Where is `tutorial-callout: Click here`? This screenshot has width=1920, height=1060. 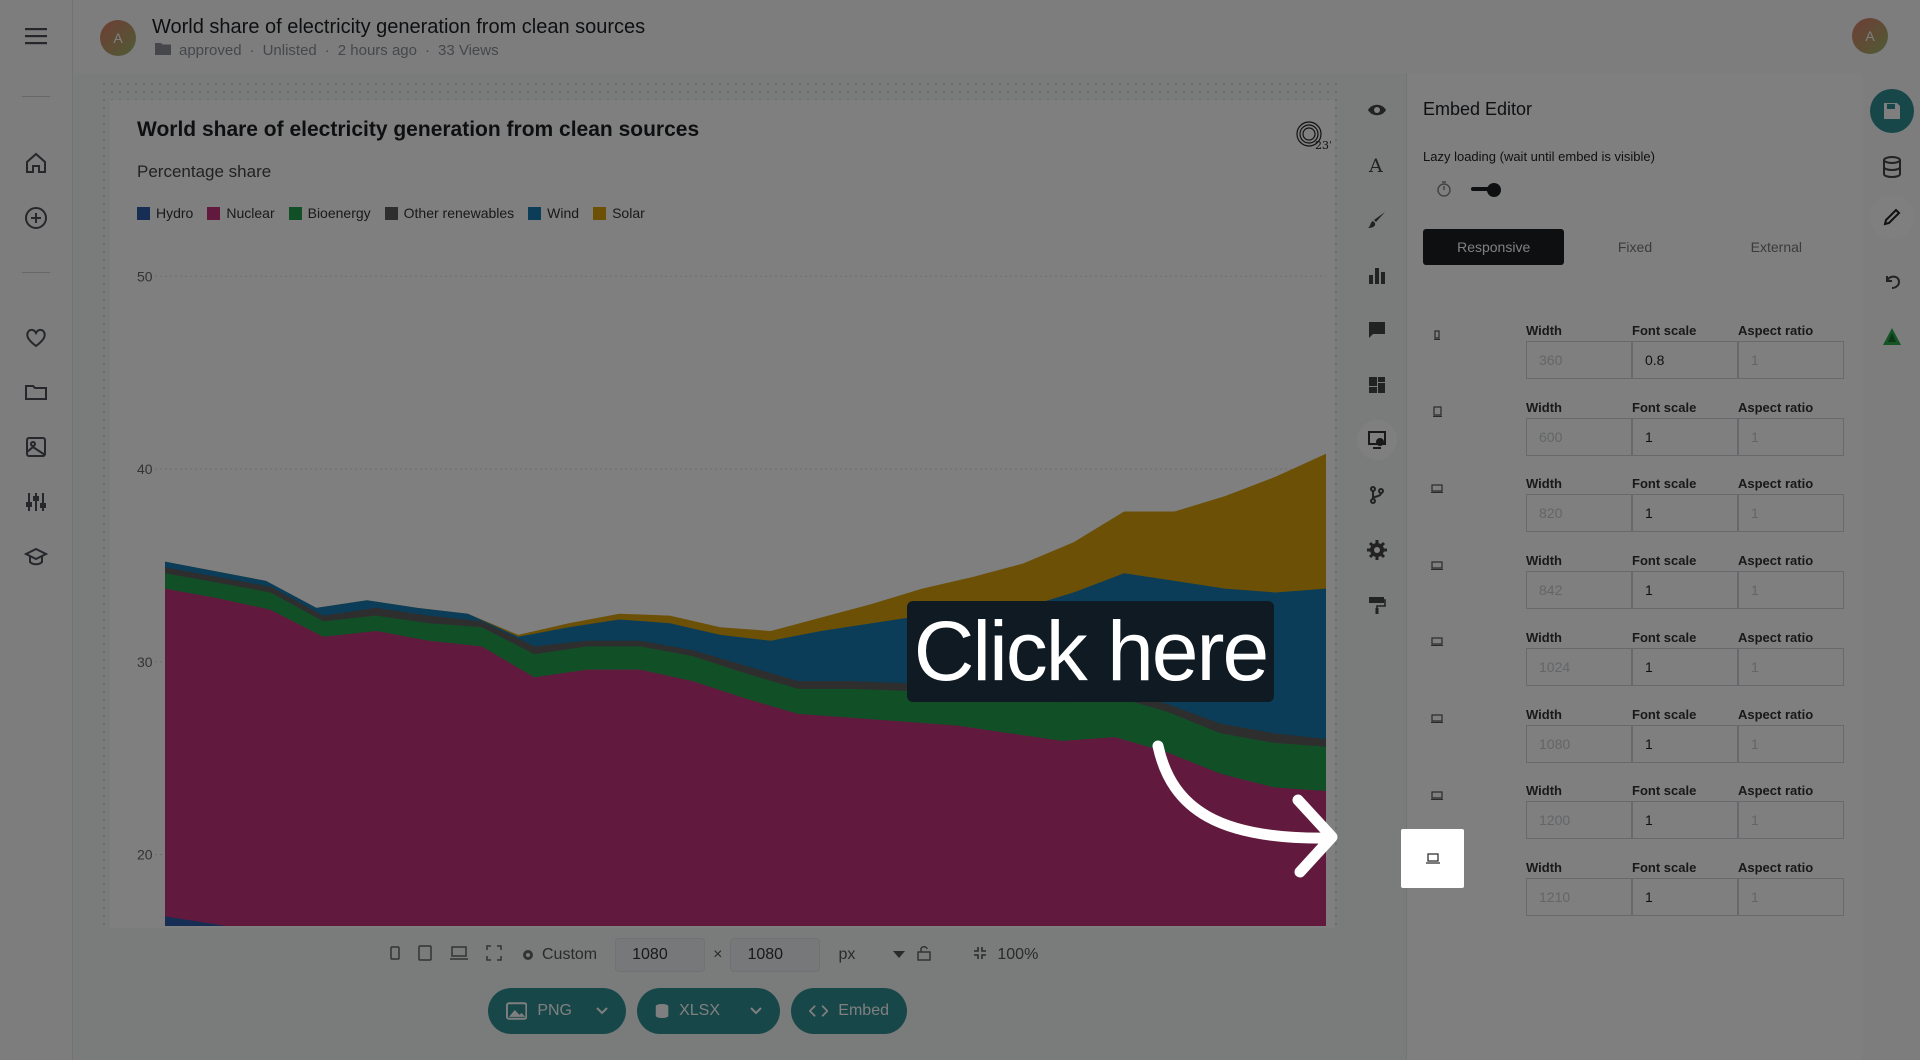 tutorial-callout: Click here is located at coordinates (1090, 651).